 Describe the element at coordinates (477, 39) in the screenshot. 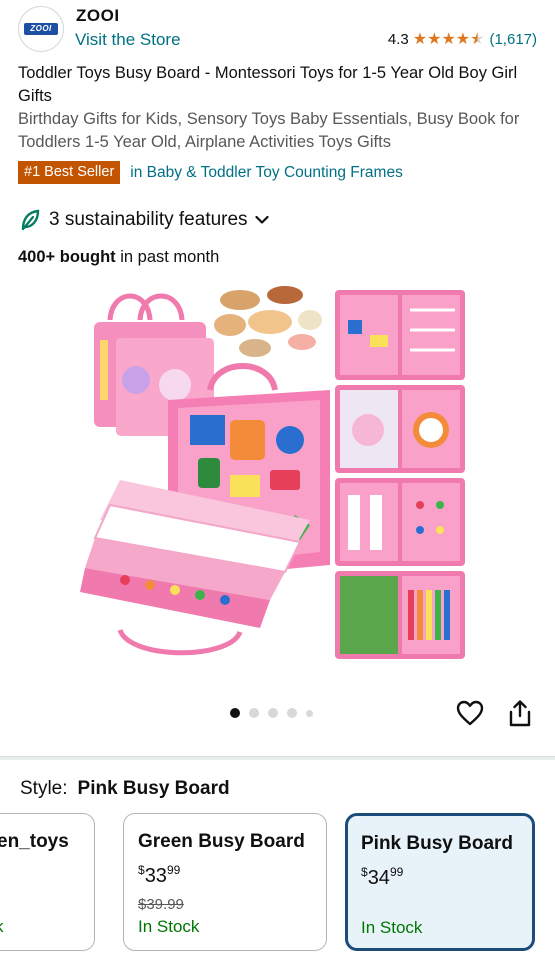

I see `half-star-icon: ★` at that location.